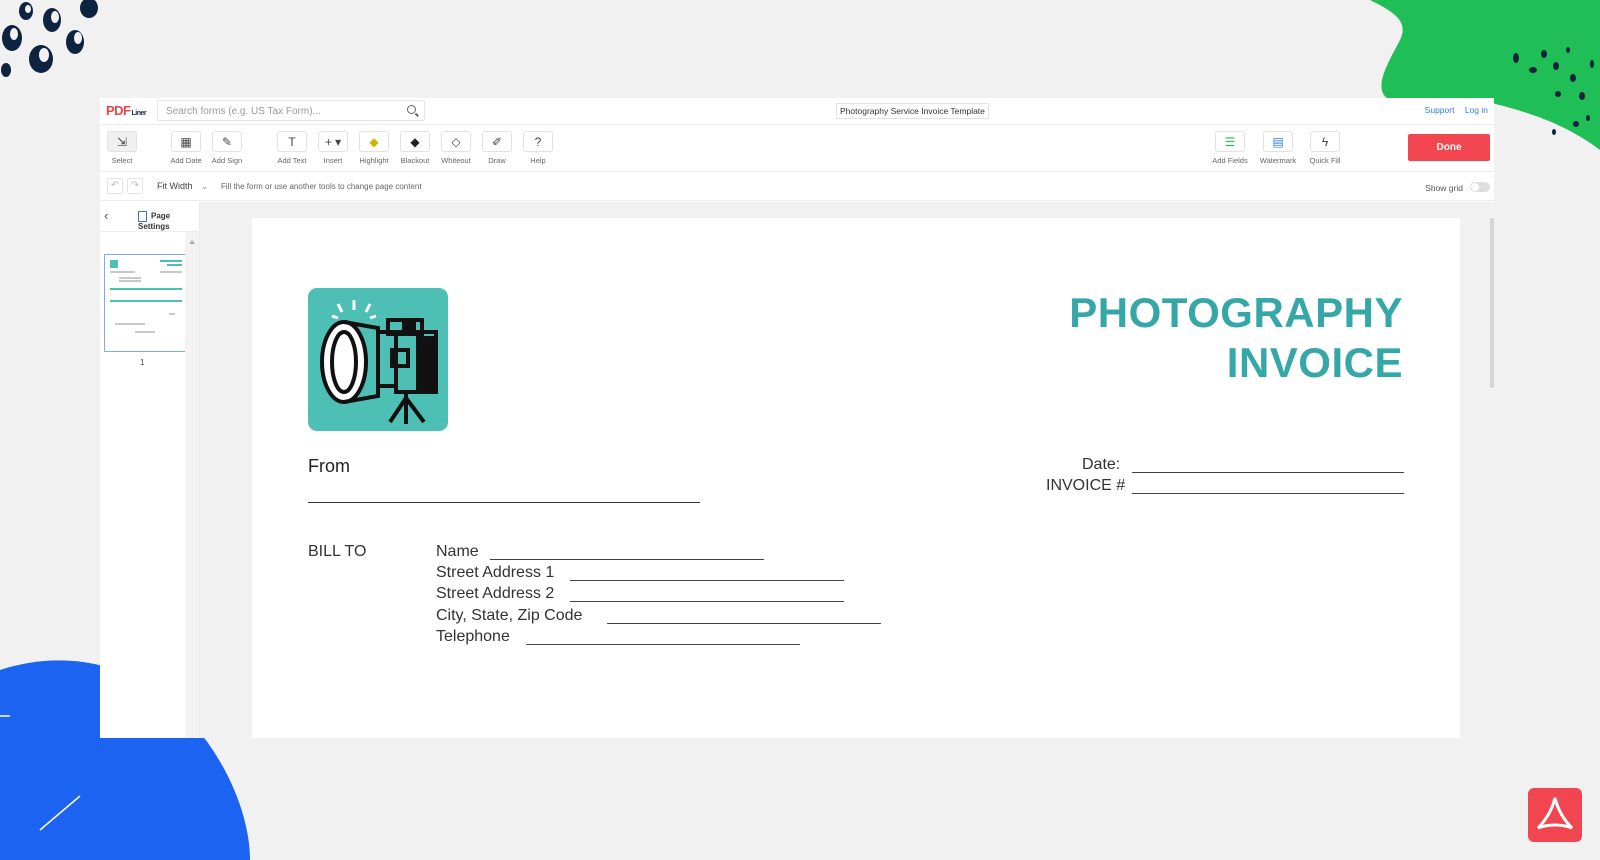 This screenshot has height=860, width=1600. I want to click on document-title: Photography Service Invoice Template, so click(912, 111).